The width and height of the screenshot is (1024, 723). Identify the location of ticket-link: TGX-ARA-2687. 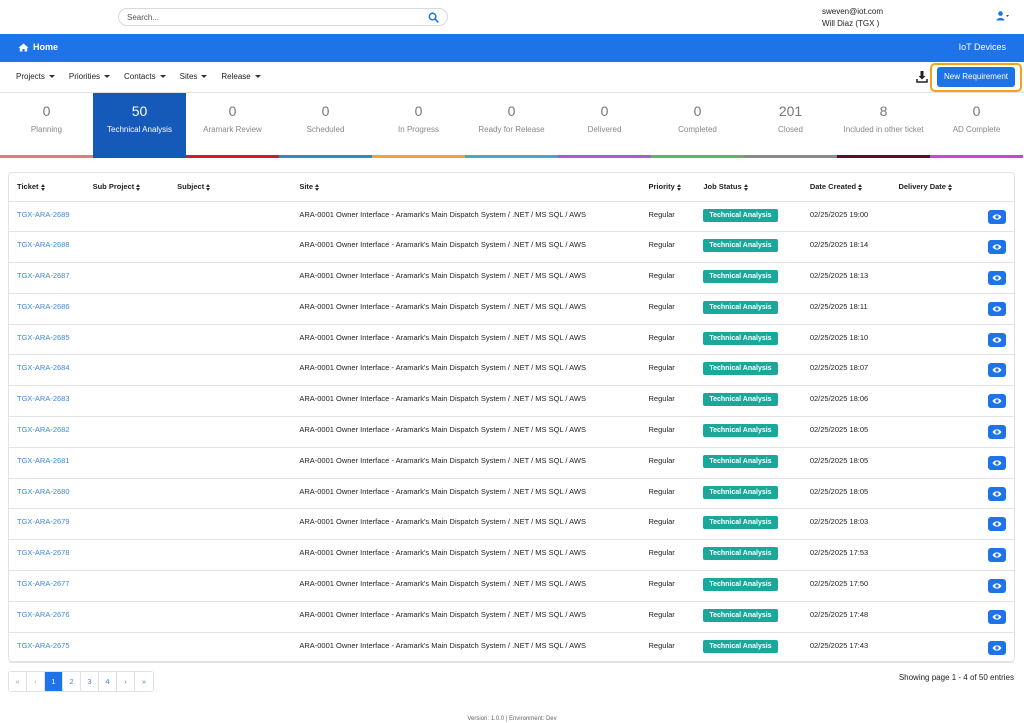
(47, 278).